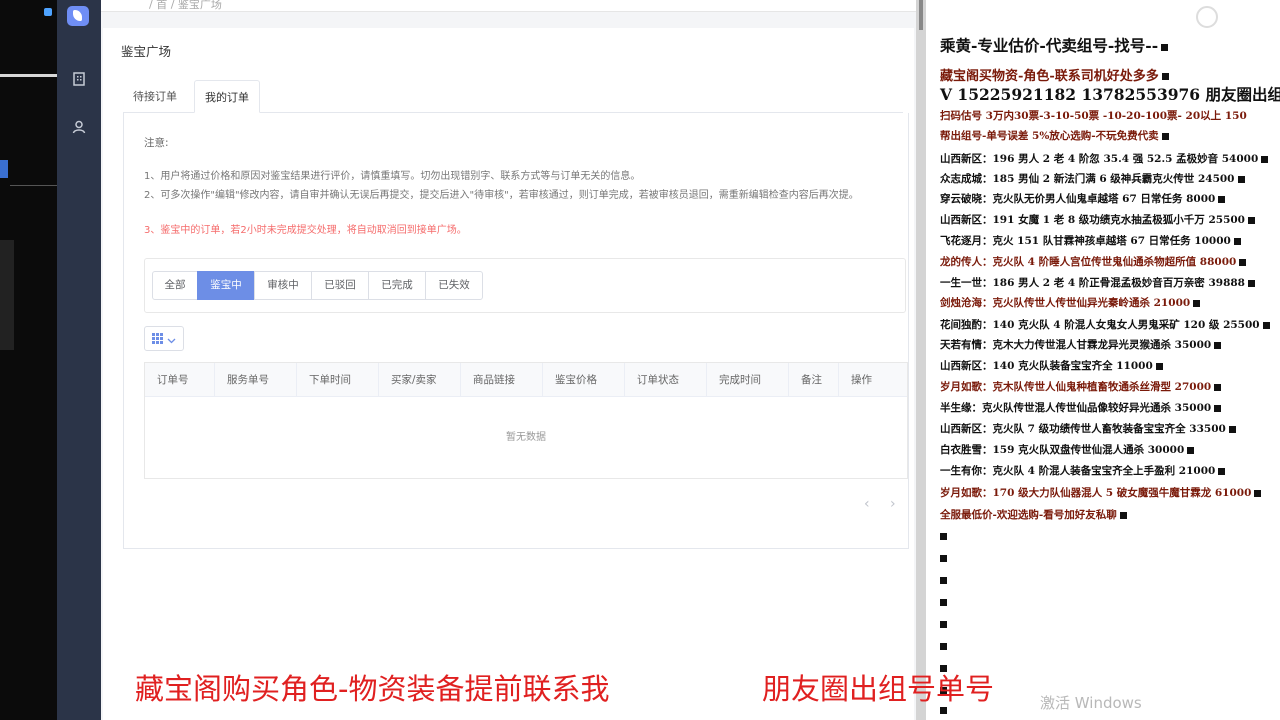 Image resolution: width=1280 pixels, height=720 pixels. What do you see at coordinates (155, 96) in the screenshot?
I see `tab-pending-orders: 待接订单` at bounding box center [155, 96].